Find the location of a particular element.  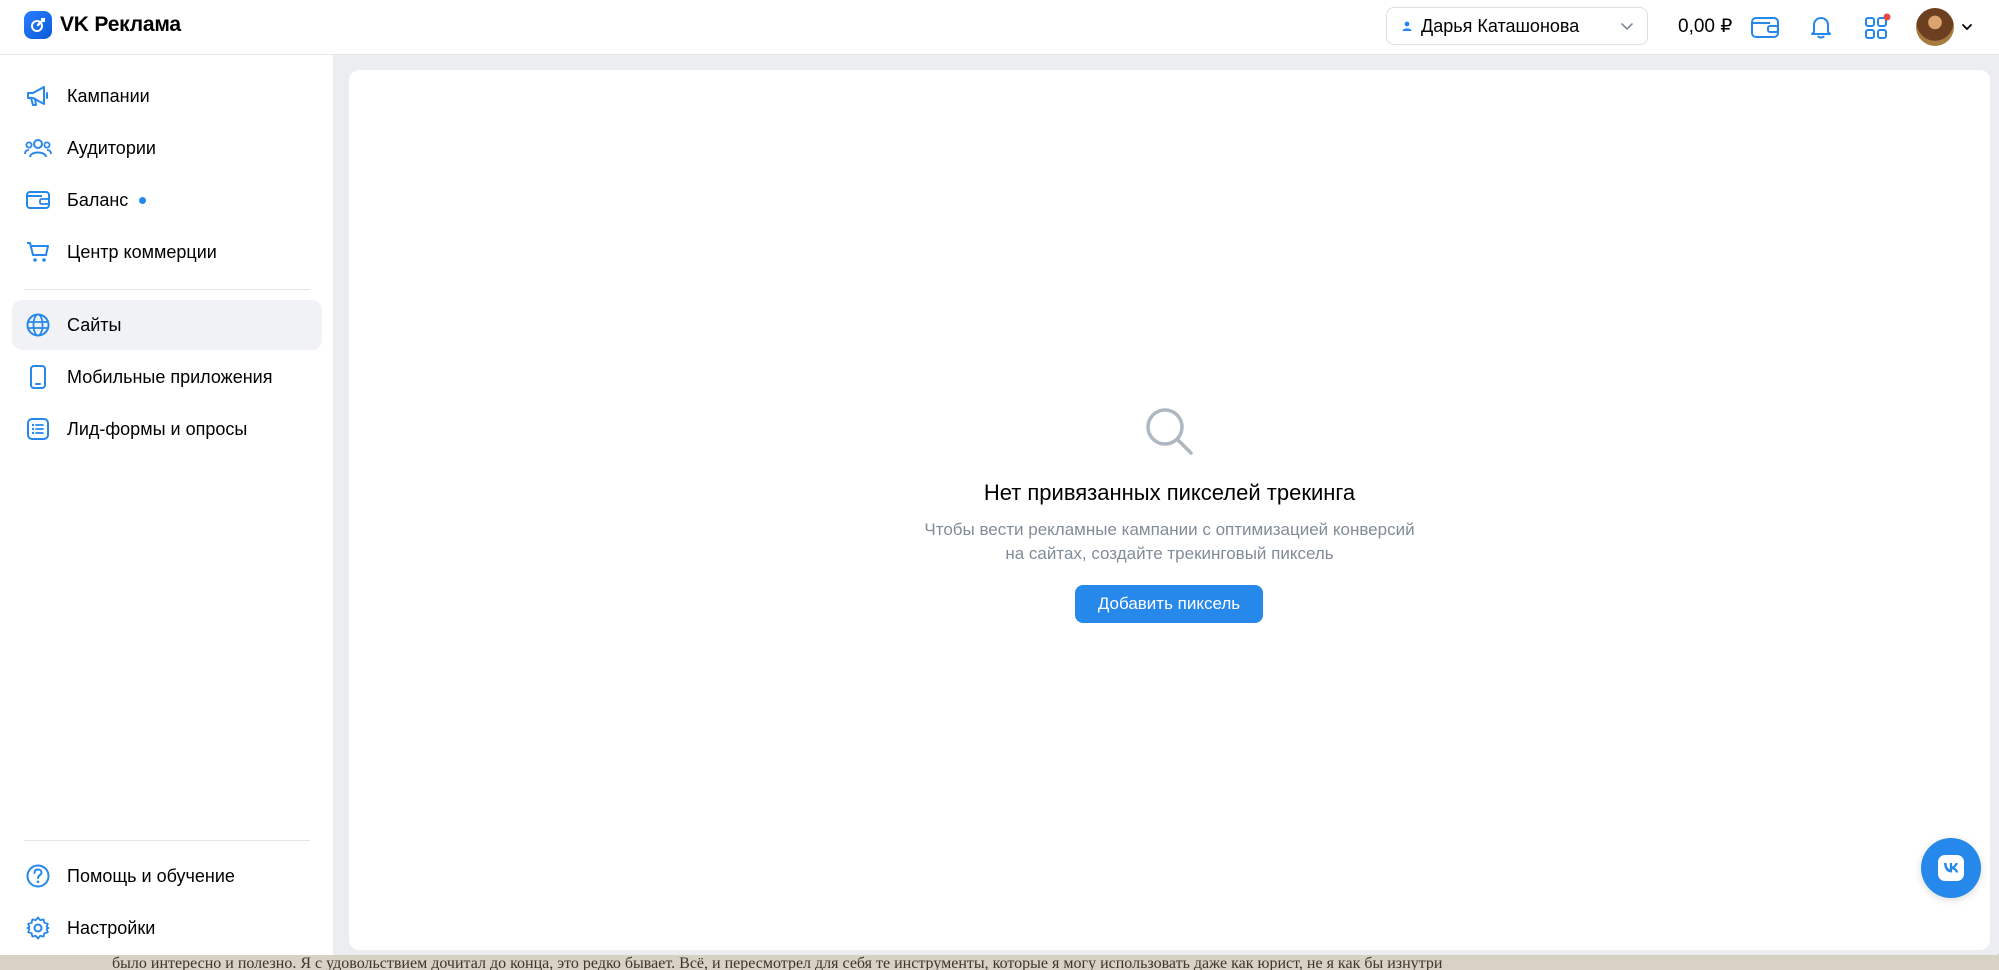

notifications-button is located at coordinates (1821, 27).